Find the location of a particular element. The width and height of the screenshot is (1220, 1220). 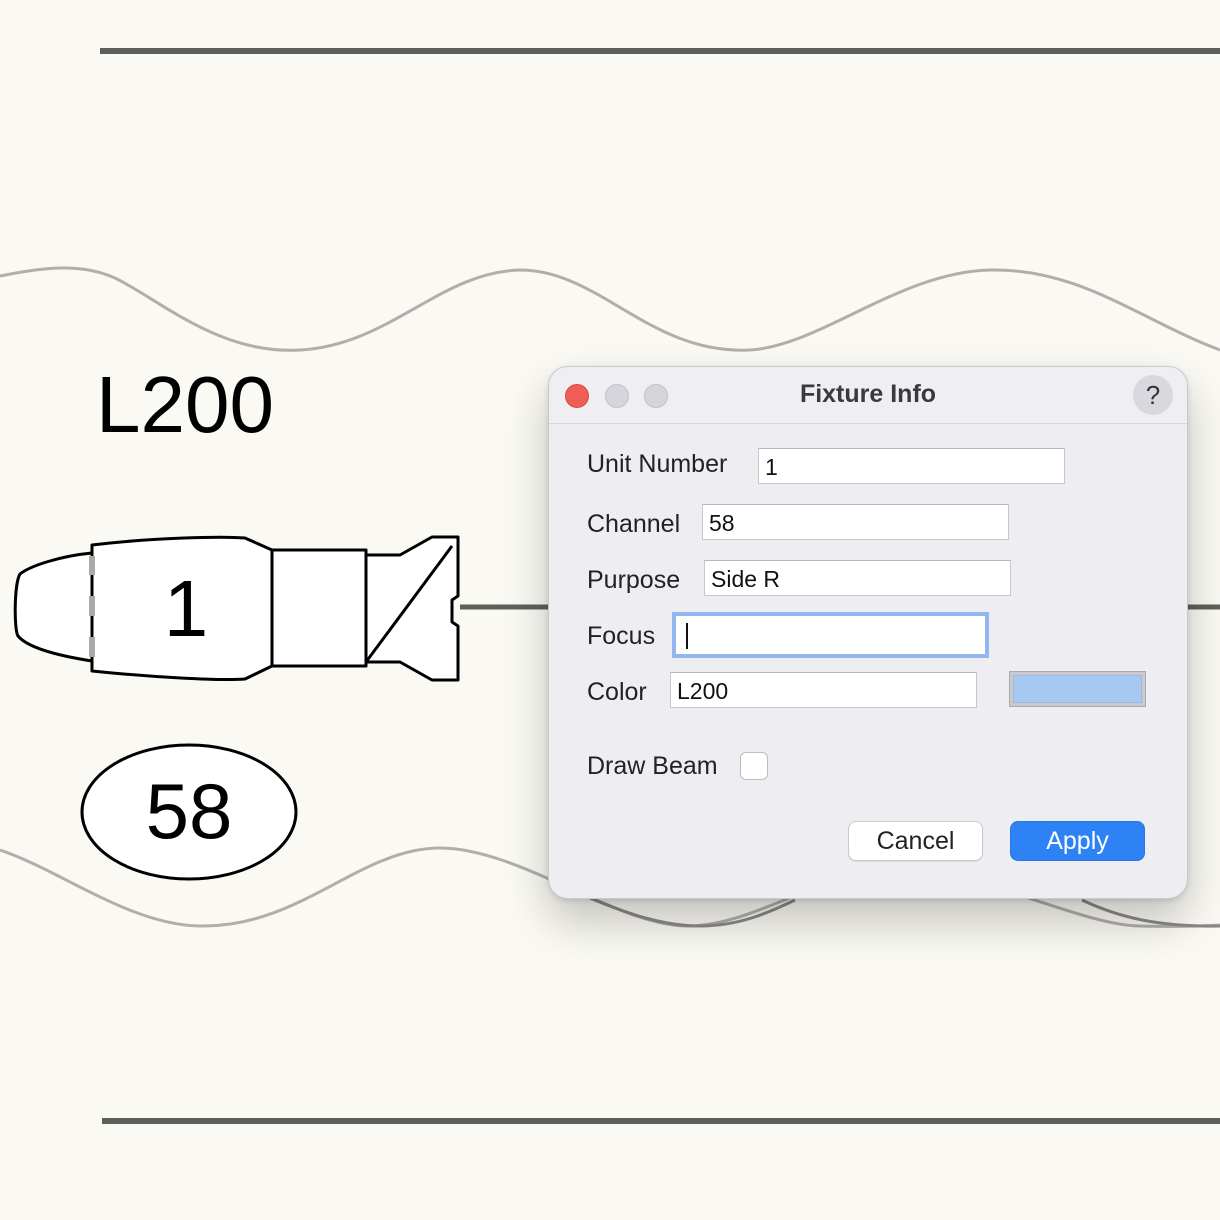

color-label: Color is located at coordinates (617, 692).